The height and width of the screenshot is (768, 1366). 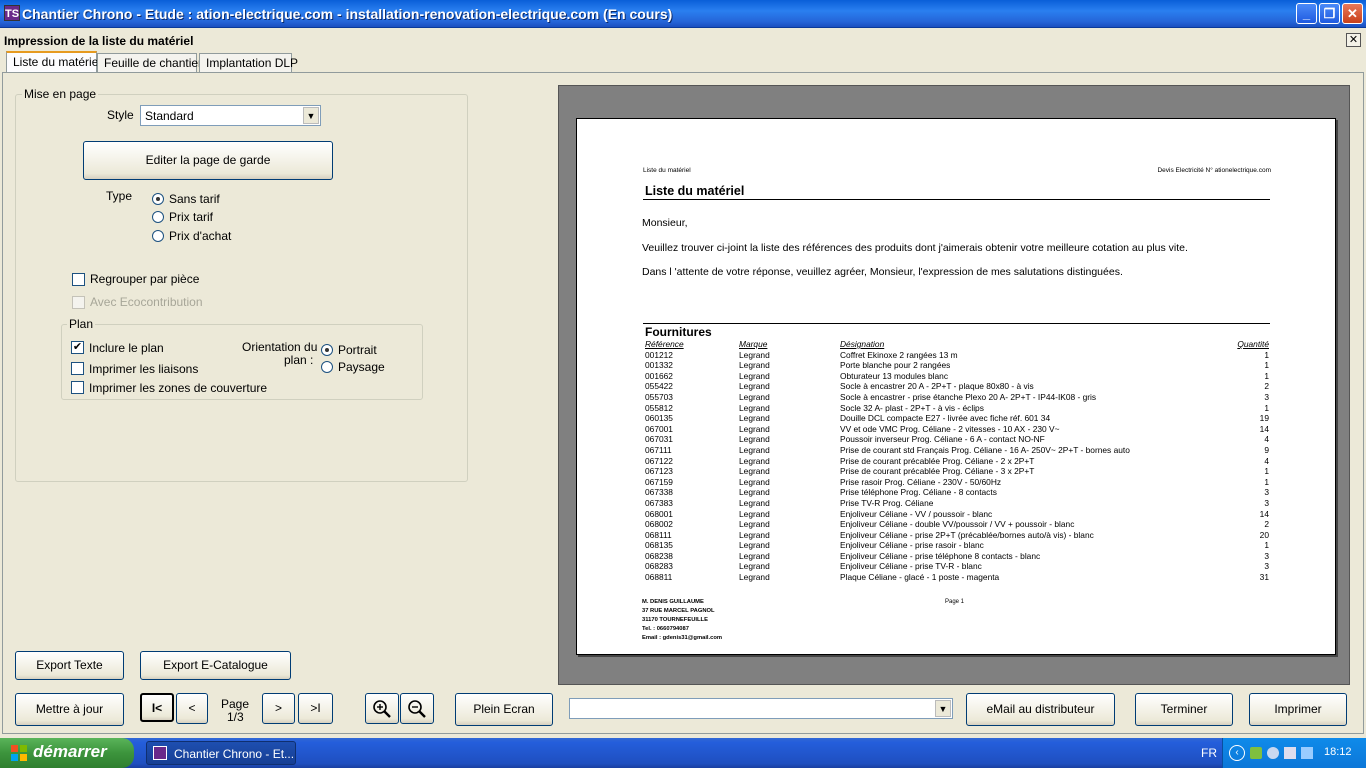 What do you see at coordinates (955, 602) in the screenshot?
I see `page-footer-number: Page 1` at bounding box center [955, 602].